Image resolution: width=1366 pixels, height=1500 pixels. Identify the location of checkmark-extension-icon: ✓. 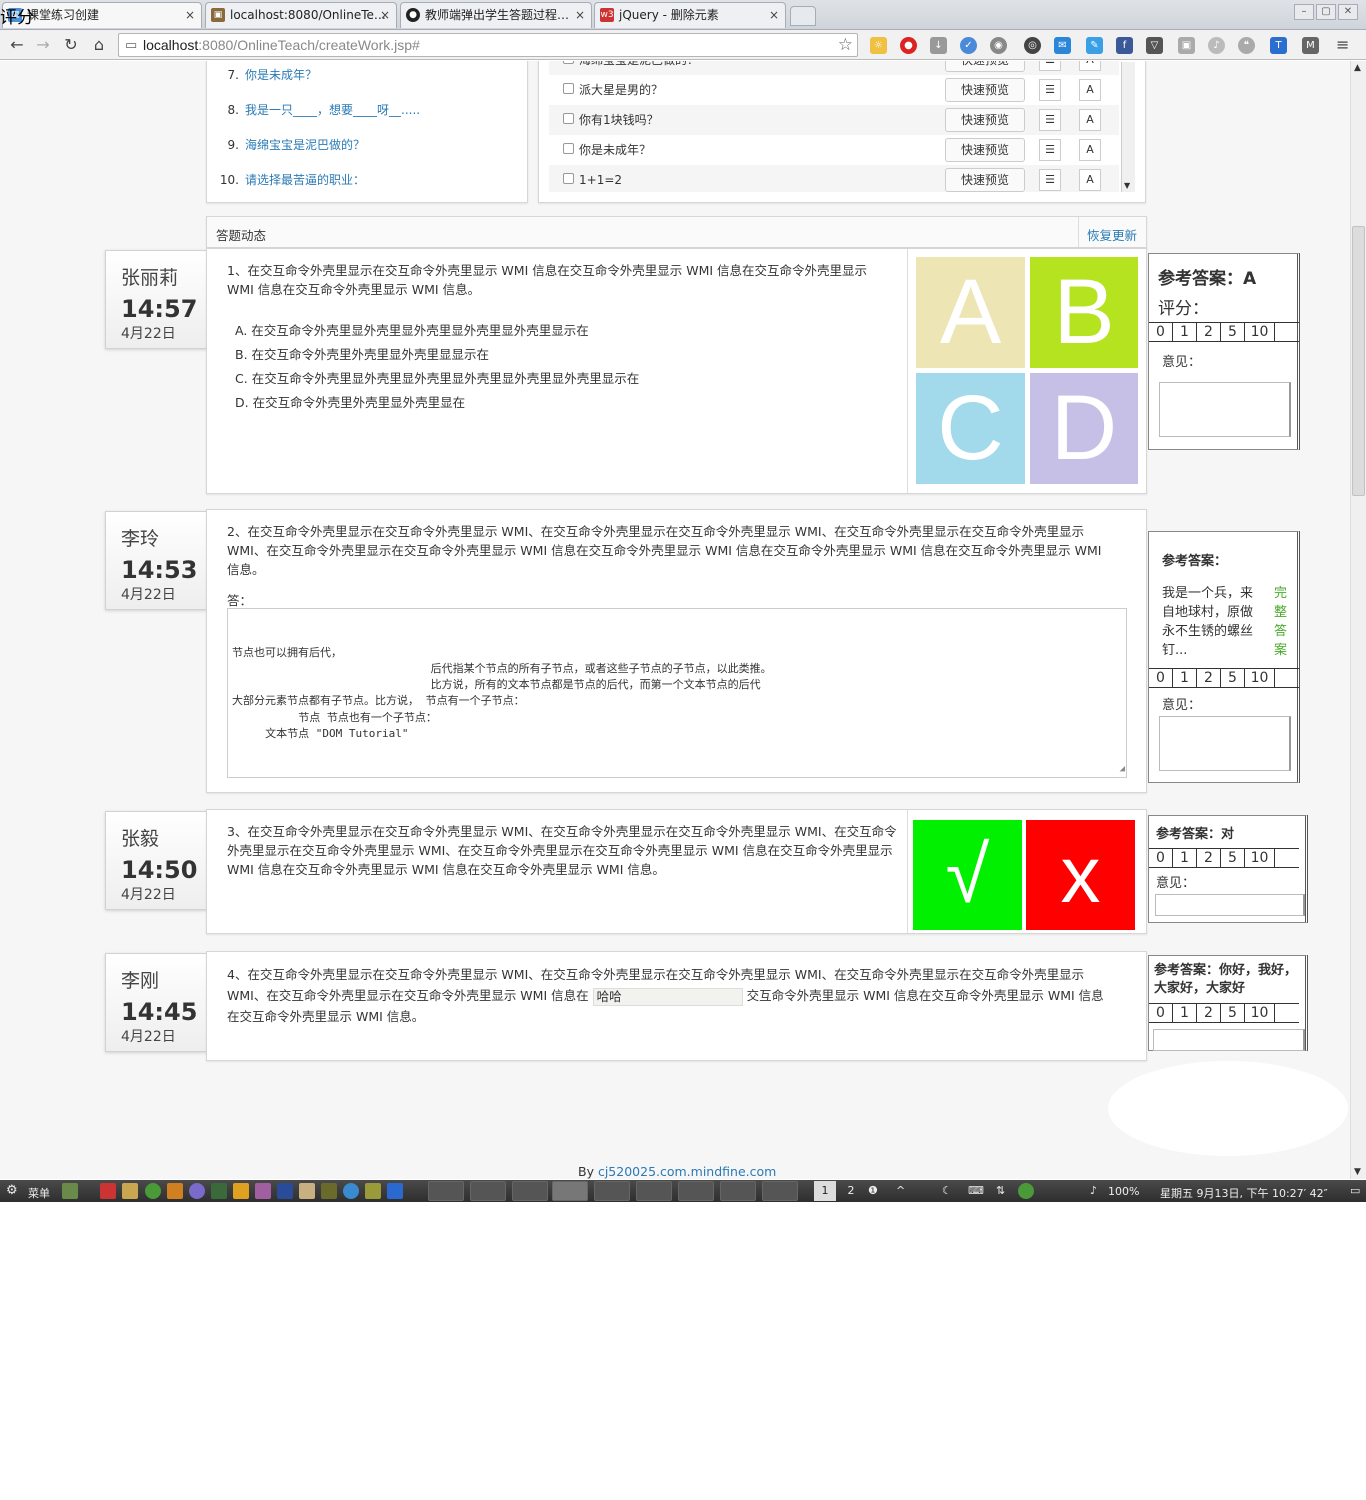
(968, 45).